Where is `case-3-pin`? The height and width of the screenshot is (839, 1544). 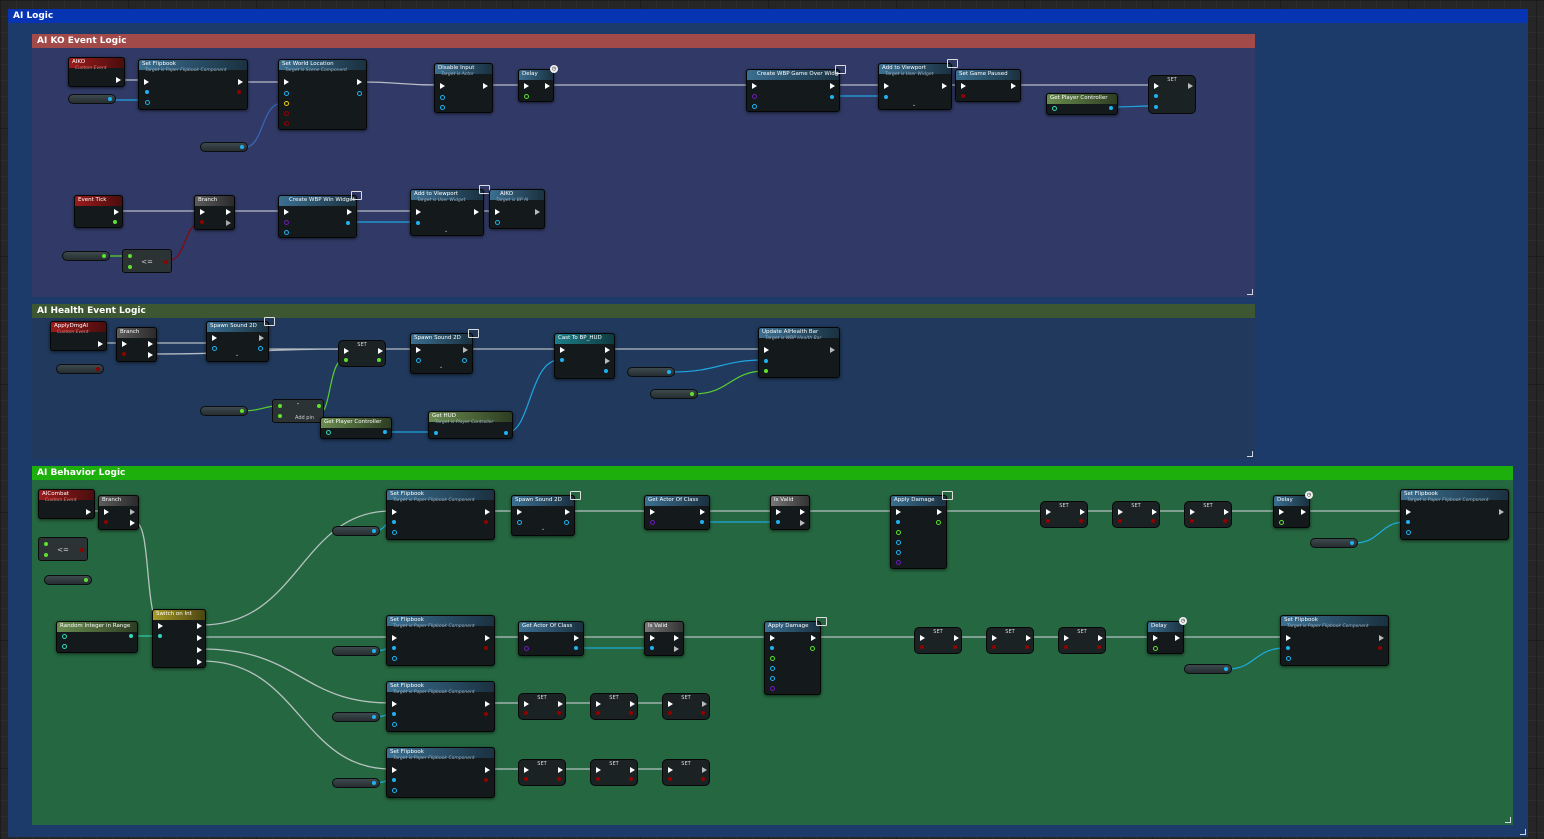 case-3-pin is located at coordinates (199, 662).